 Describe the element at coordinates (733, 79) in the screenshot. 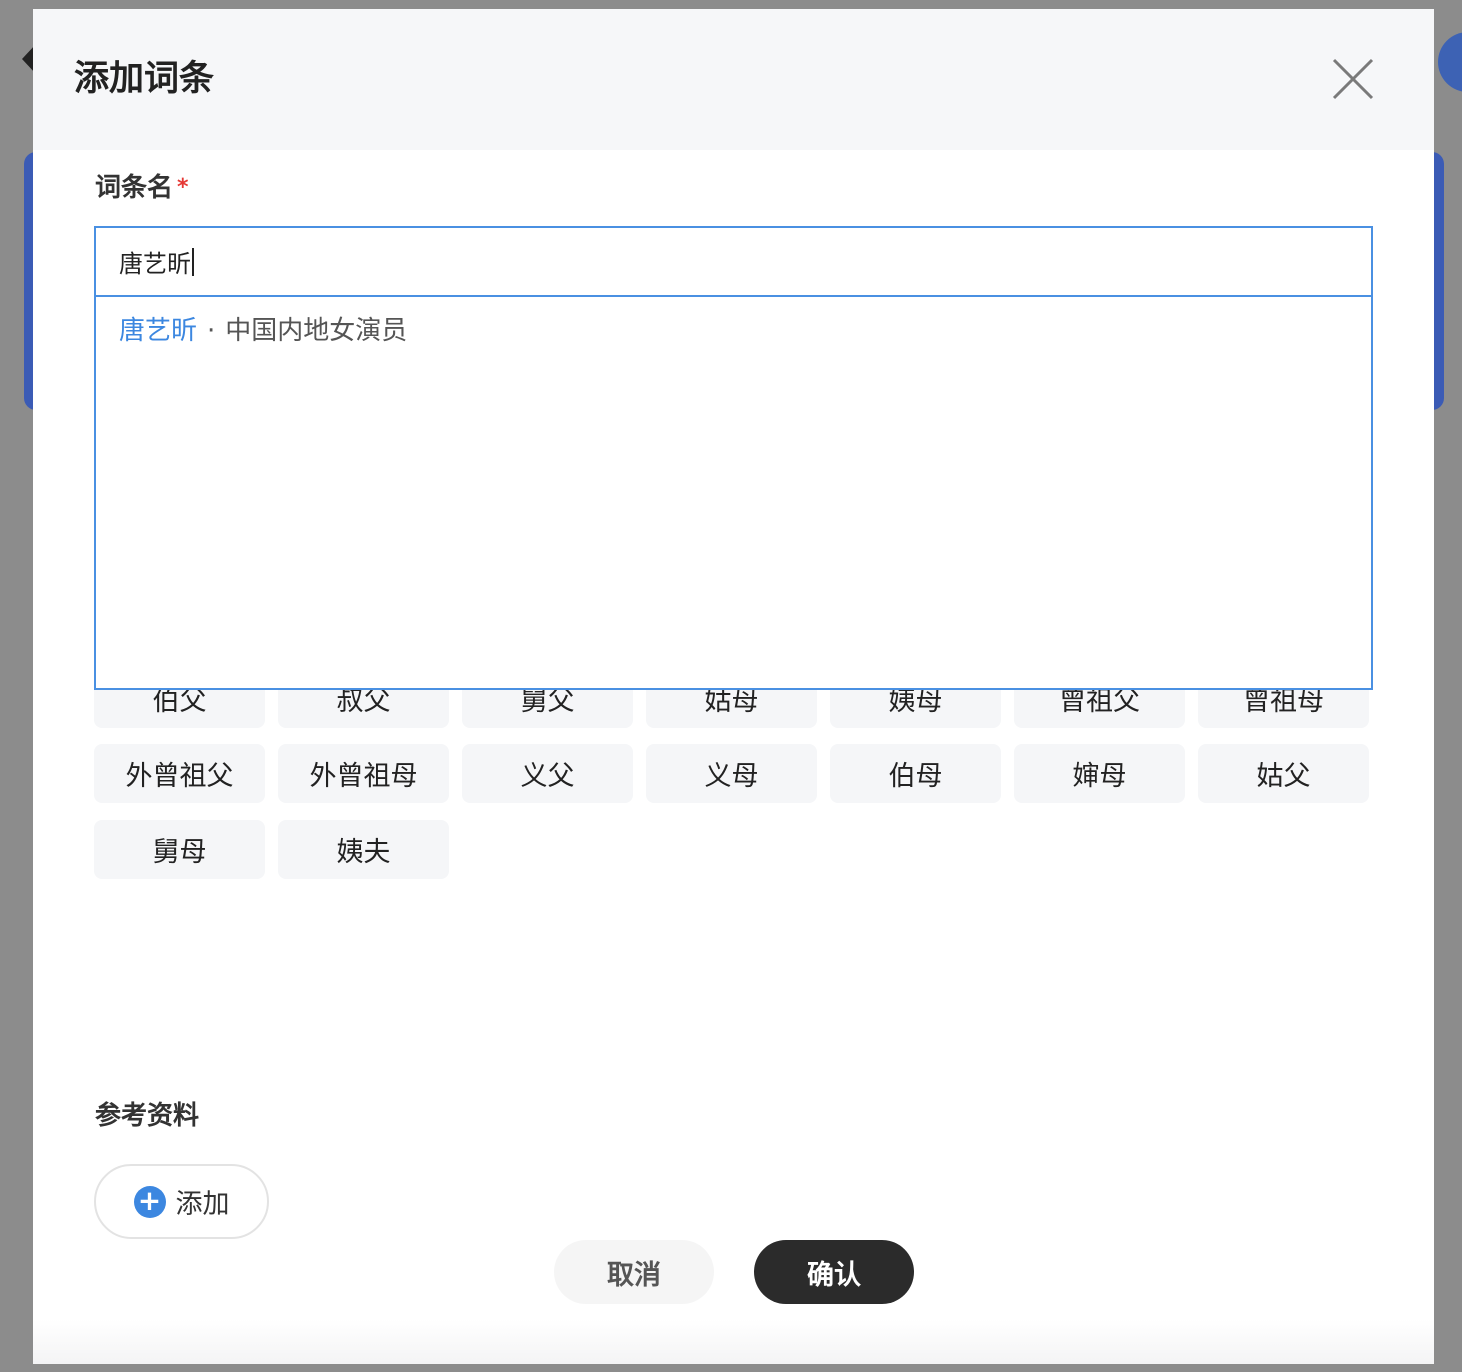

I see `dialog-header: 添加词条` at that location.